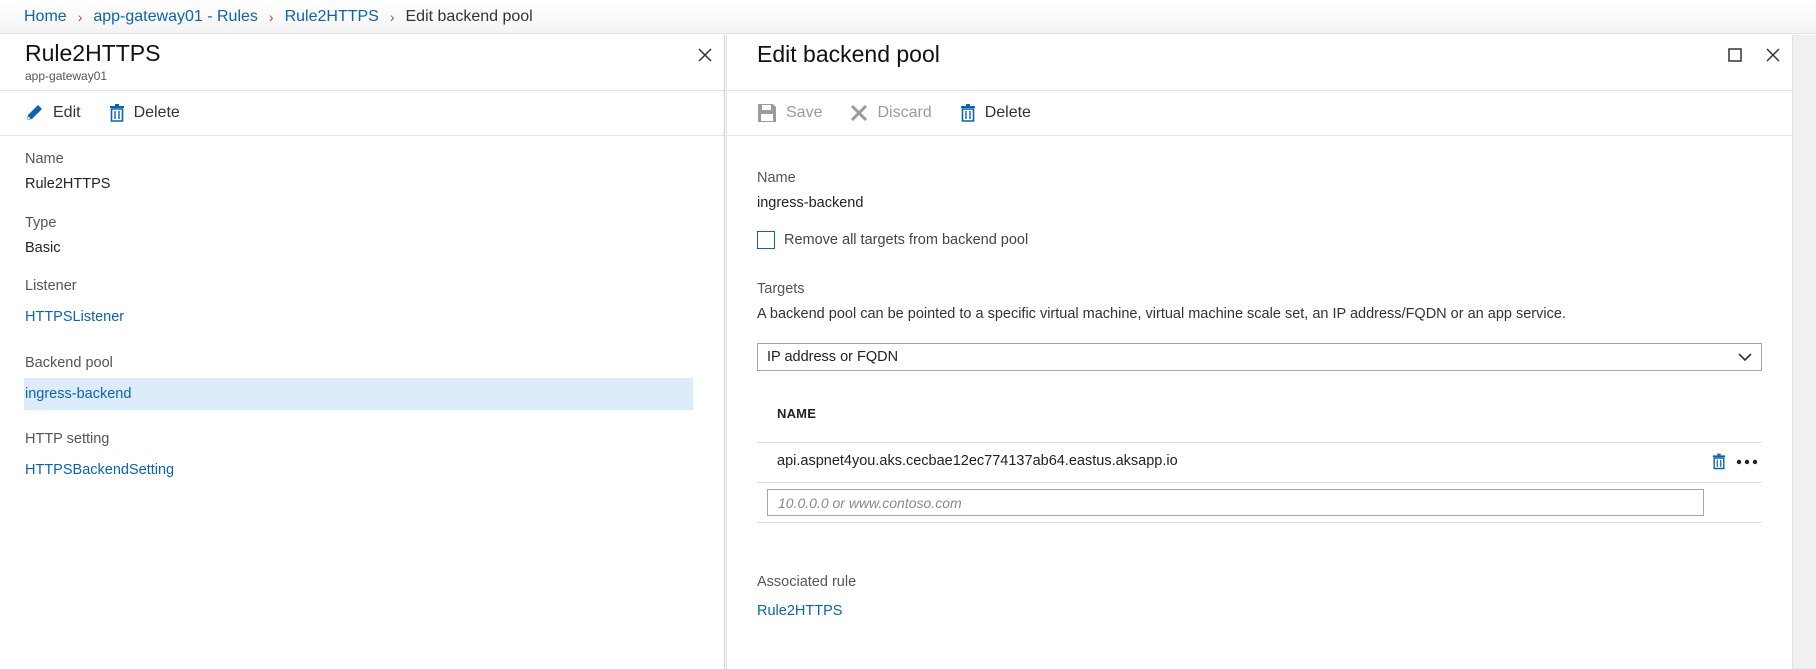 The width and height of the screenshot is (1816, 669). I want to click on listener-link: HTTPSListener, so click(74, 317).